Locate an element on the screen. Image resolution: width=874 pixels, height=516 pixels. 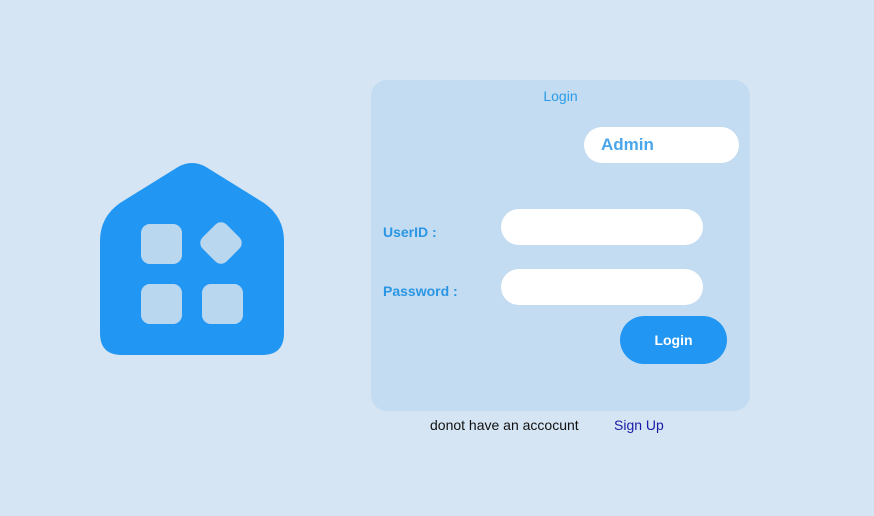
userid-input is located at coordinates (602, 227).